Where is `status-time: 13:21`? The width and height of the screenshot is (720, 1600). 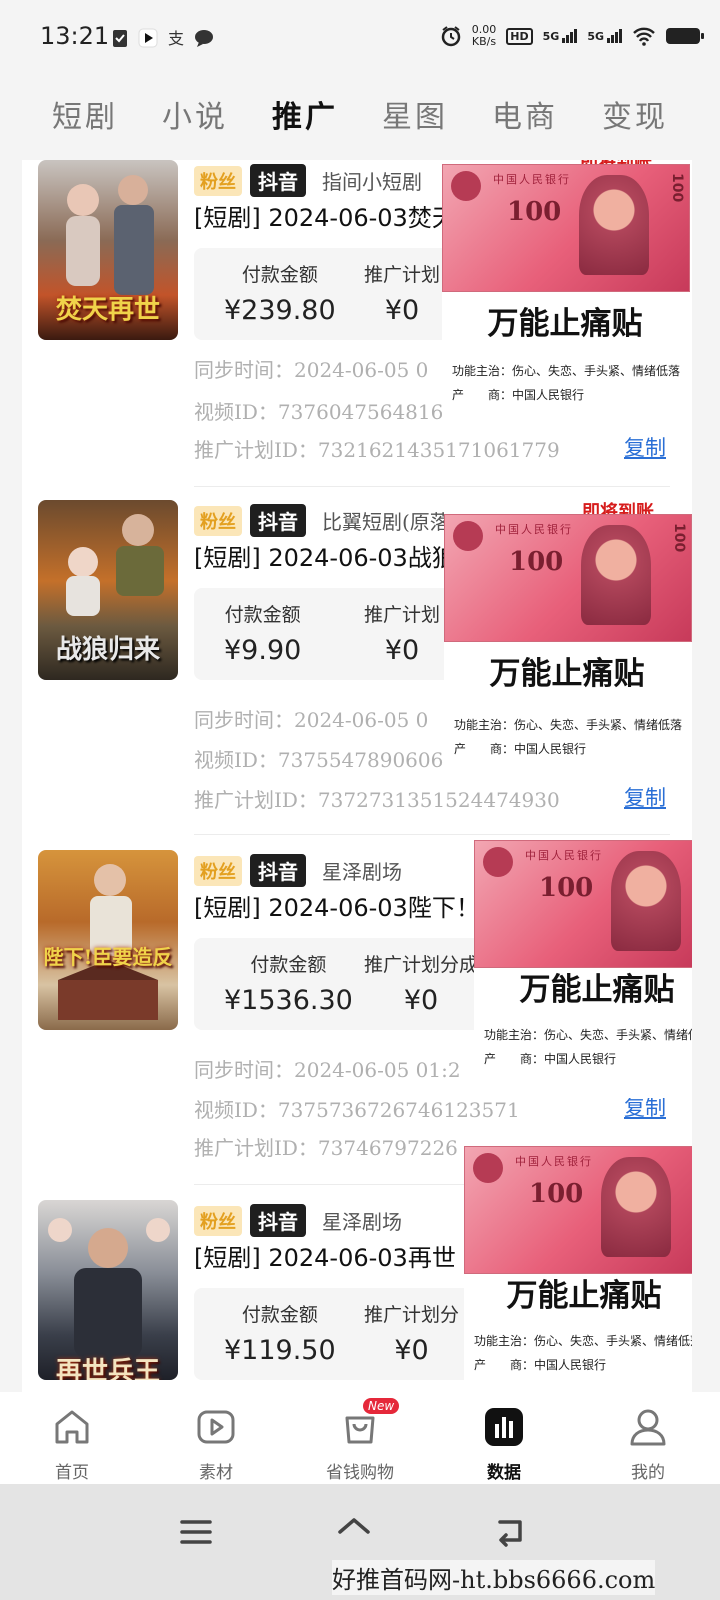
status-time: 13:21 is located at coordinates (75, 36).